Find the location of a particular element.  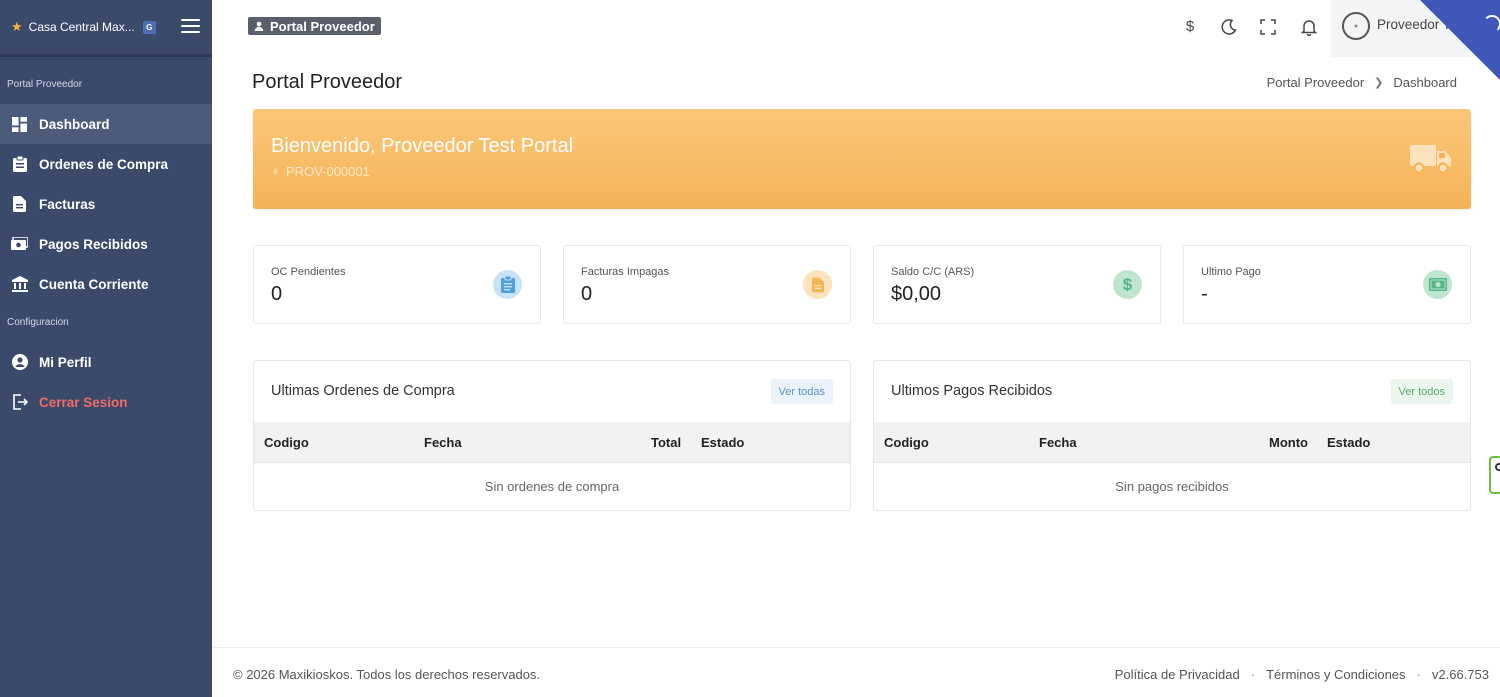

user-menu: ● Proveedor Te is located at coordinates (1415, 40).